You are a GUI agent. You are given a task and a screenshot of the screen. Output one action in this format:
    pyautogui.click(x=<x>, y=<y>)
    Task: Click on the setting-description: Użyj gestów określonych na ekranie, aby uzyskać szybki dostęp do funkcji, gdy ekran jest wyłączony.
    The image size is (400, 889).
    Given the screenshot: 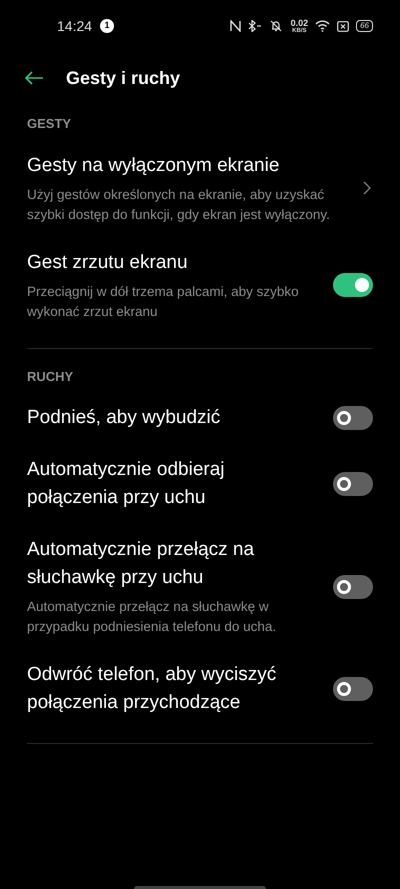 What is the action you would take?
    pyautogui.click(x=179, y=205)
    